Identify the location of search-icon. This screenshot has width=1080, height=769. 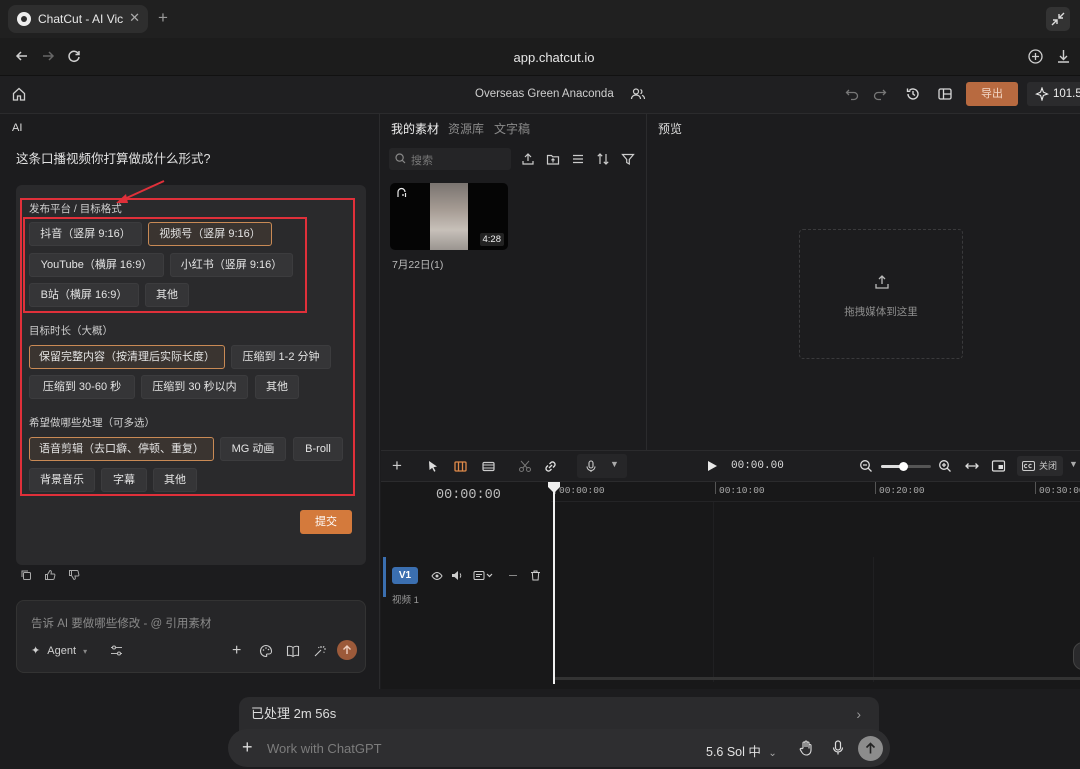
(400, 158).